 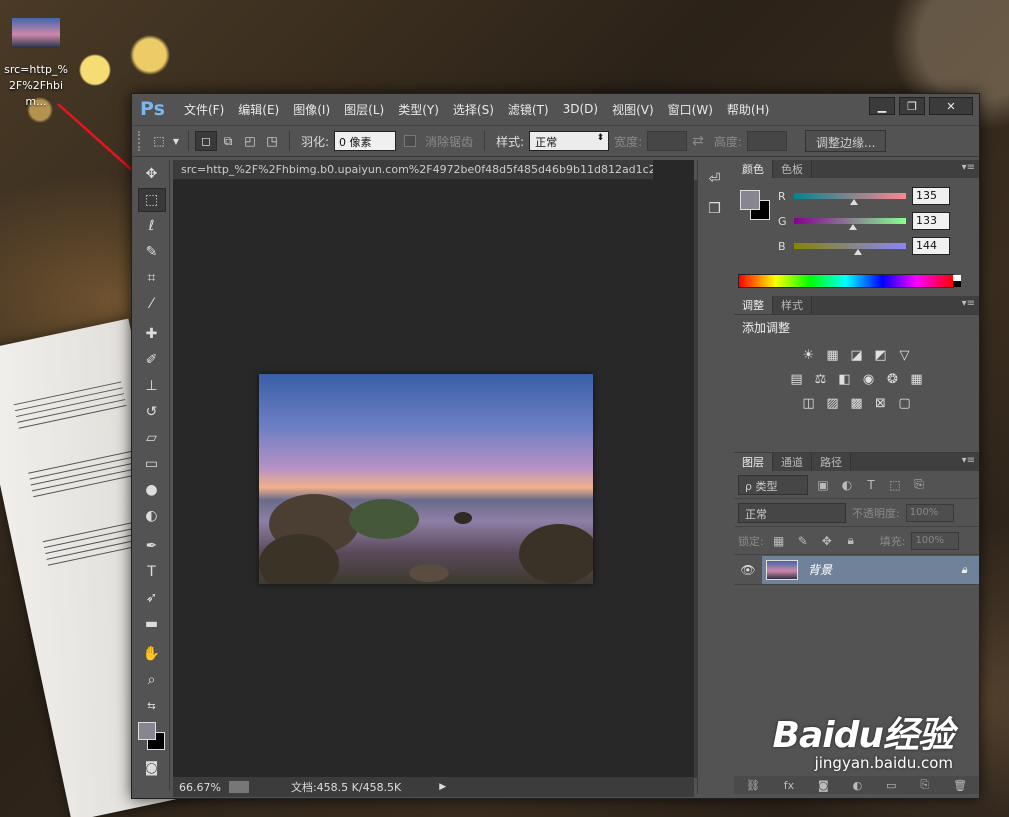 What do you see at coordinates (869, 379) in the screenshot?
I see `photo-filter-icon: ◉` at bounding box center [869, 379].